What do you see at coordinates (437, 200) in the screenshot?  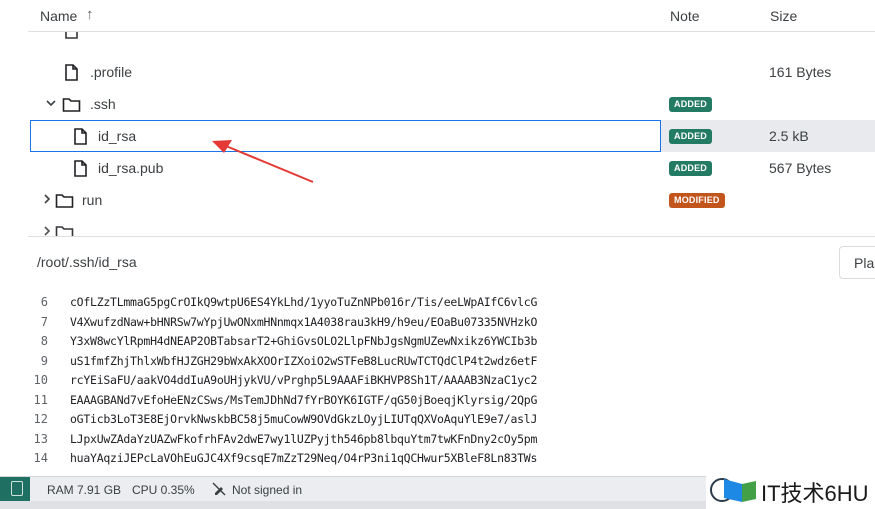 I see `tree-row-run: run MODIFIED` at bounding box center [437, 200].